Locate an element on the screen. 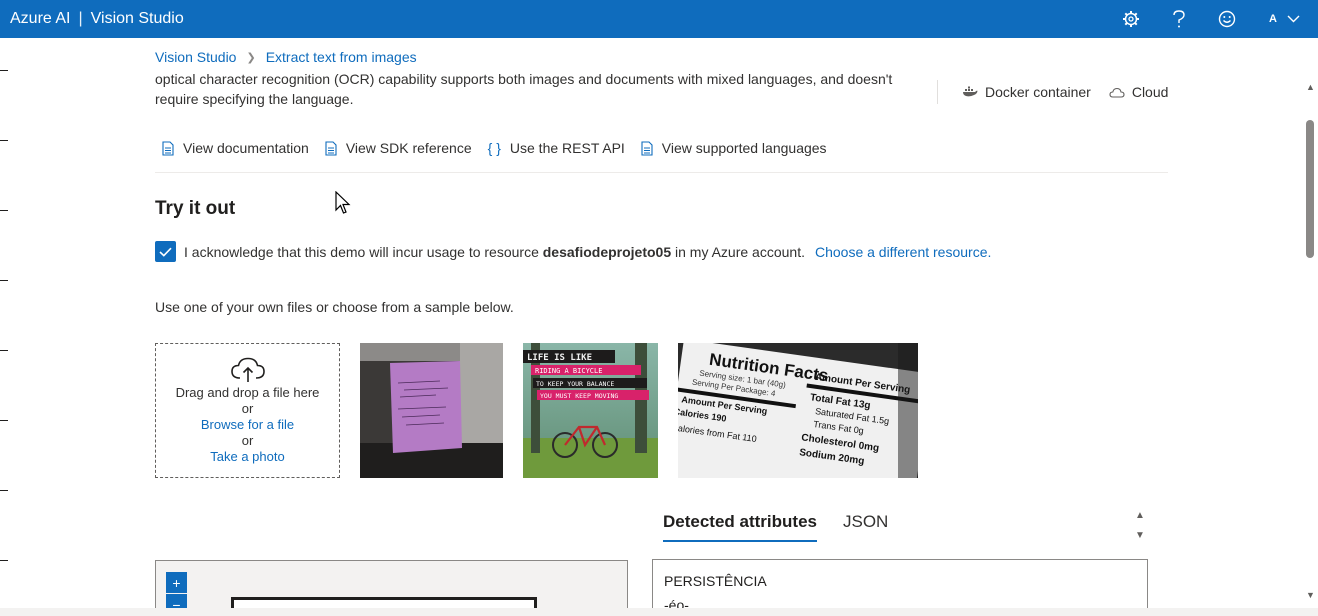 The width and height of the screenshot is (1318, 616). product-name: Vision Studio is located at coordinates (137, 18).